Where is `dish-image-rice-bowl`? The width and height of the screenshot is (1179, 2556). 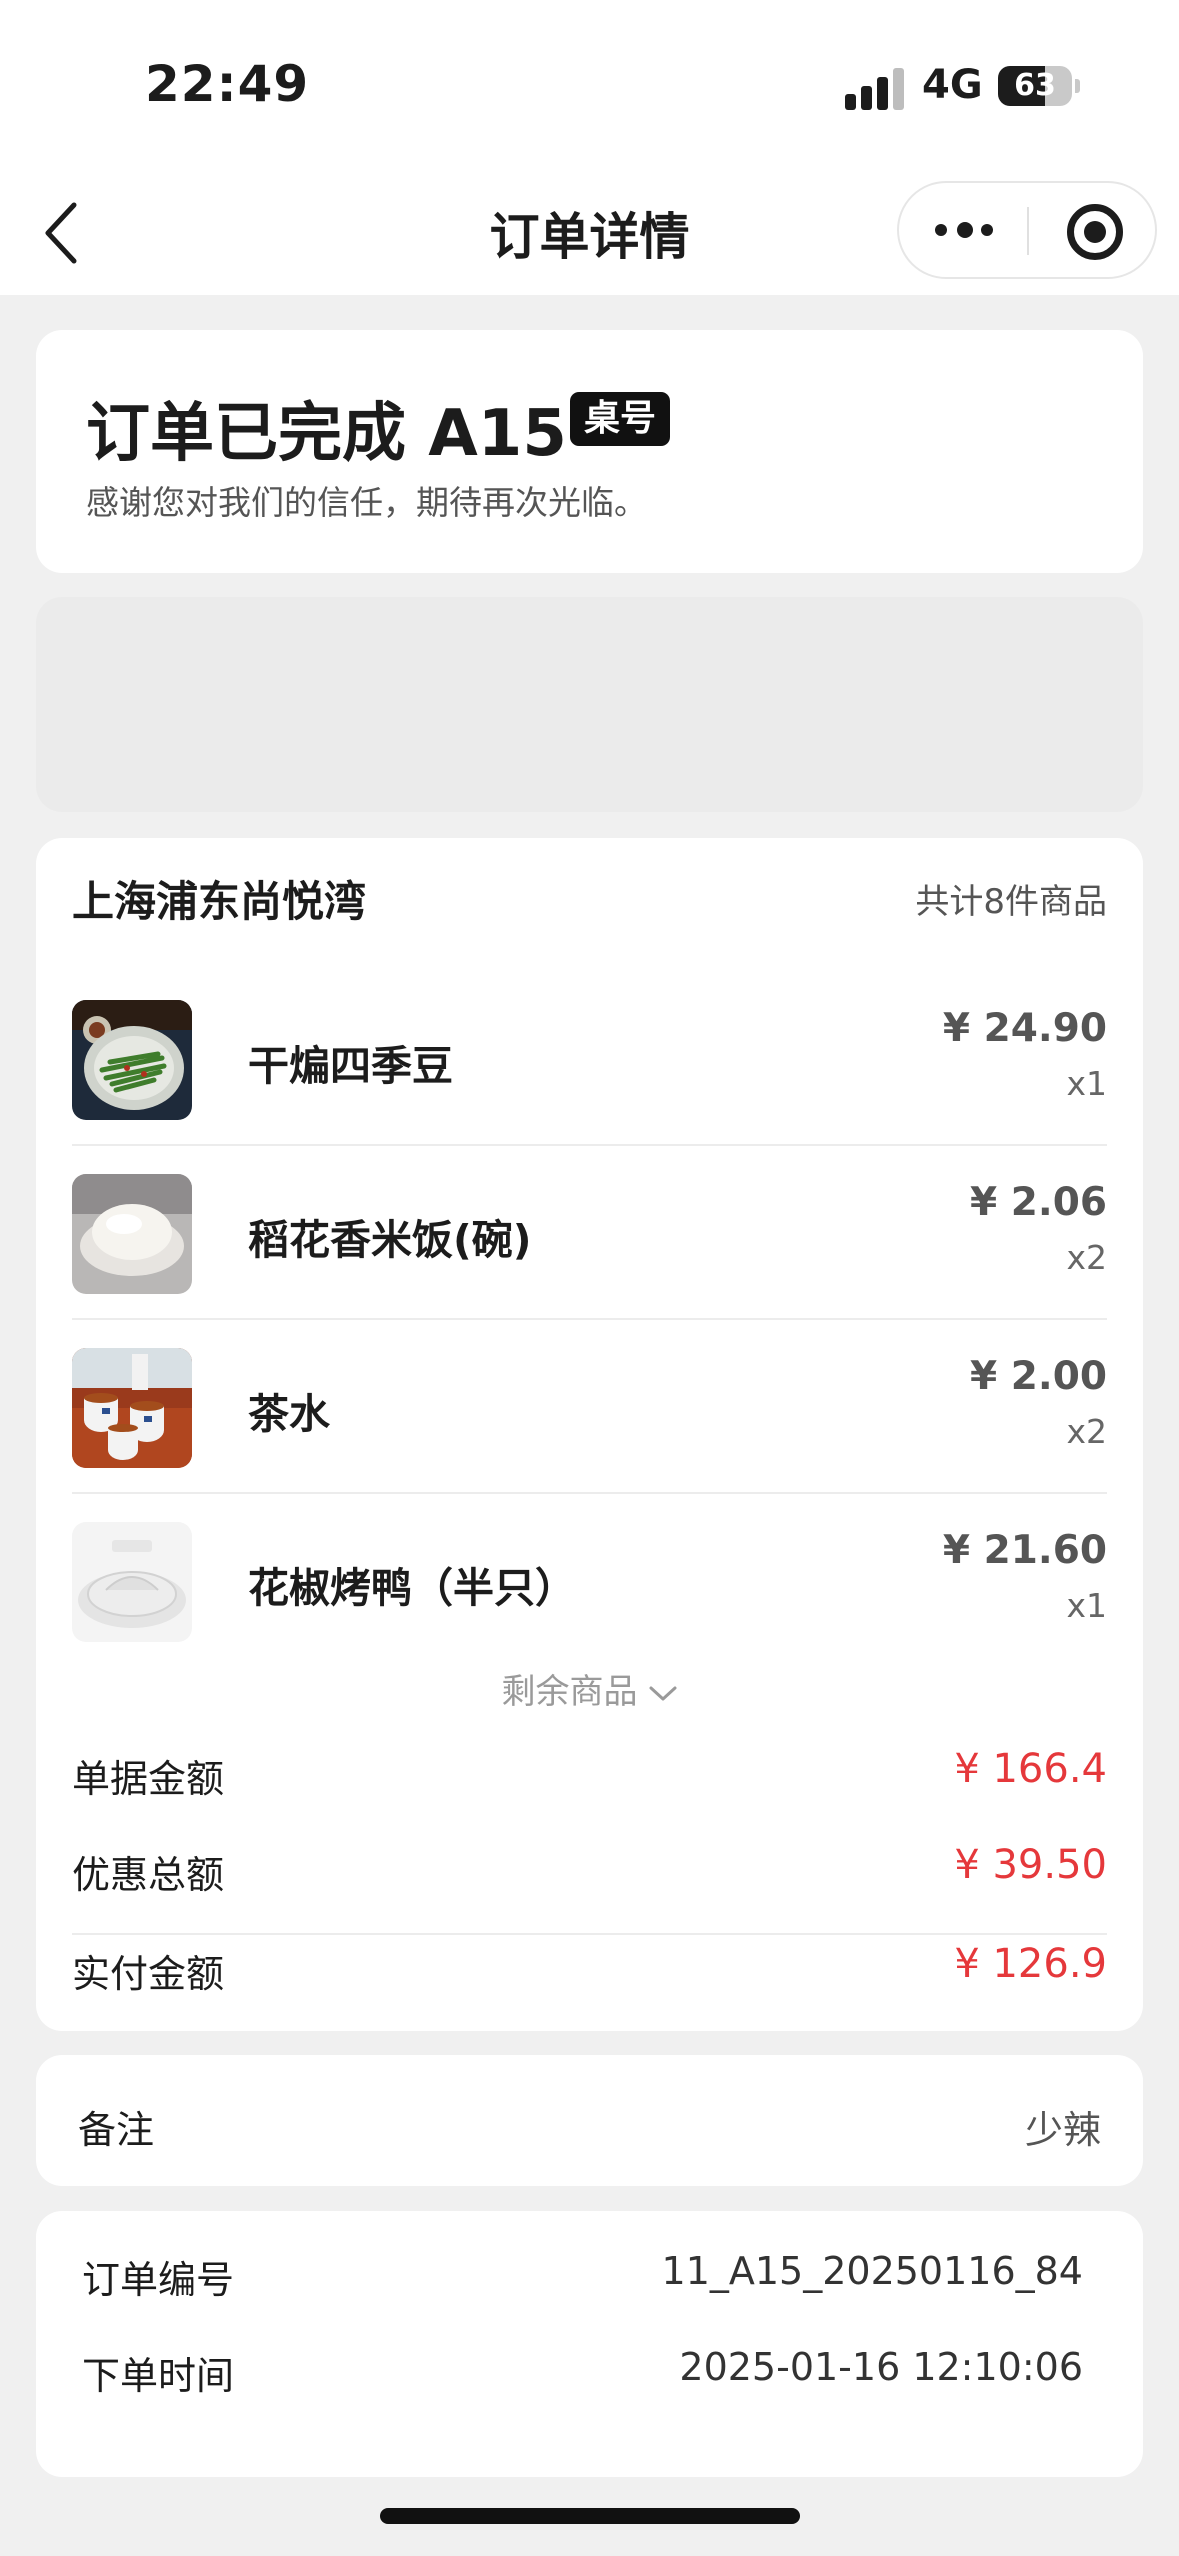
dish-image-rice-bowl is located at coordinates (132, 1234).